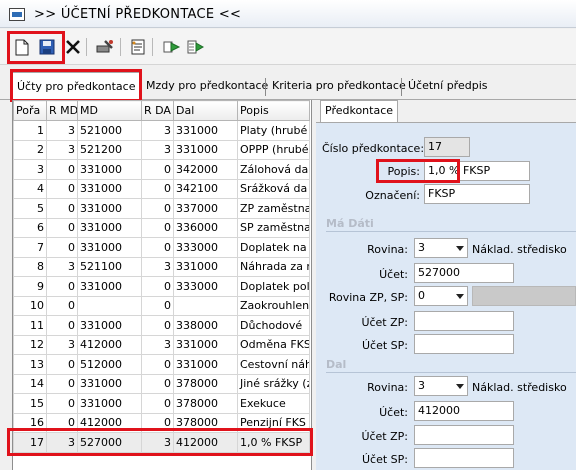 The image size is (576, 470). What do you see at coordinates (477, 171) in the screenshot?
I see `popis-field: 1,0 % FKSP` at bounding box center [477, 171].